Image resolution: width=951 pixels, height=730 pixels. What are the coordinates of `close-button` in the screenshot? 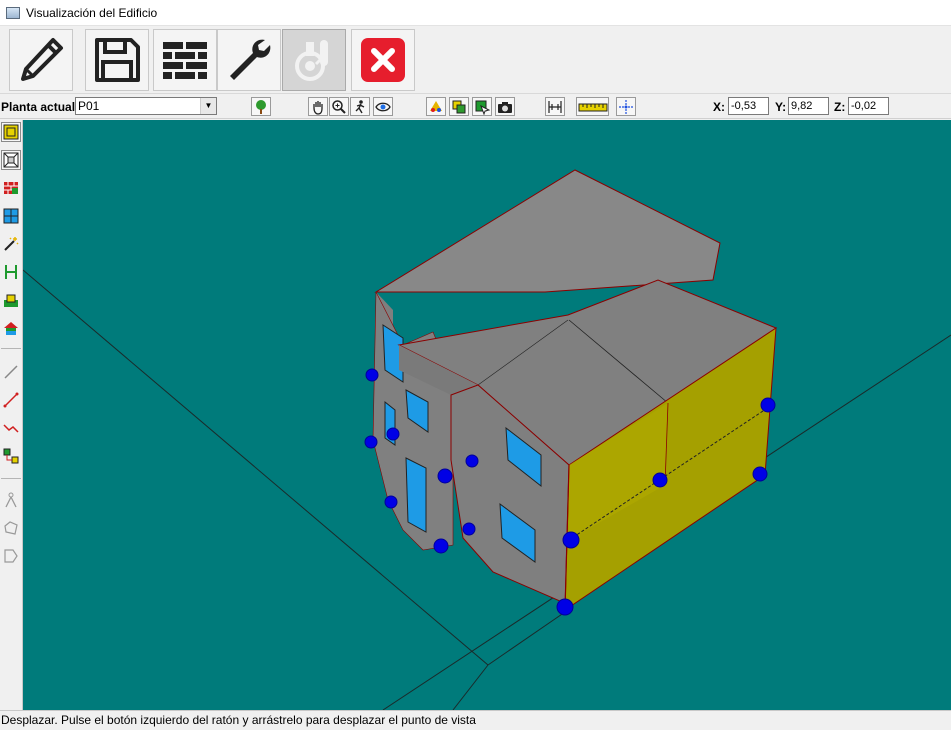 It's located at (383, 60).